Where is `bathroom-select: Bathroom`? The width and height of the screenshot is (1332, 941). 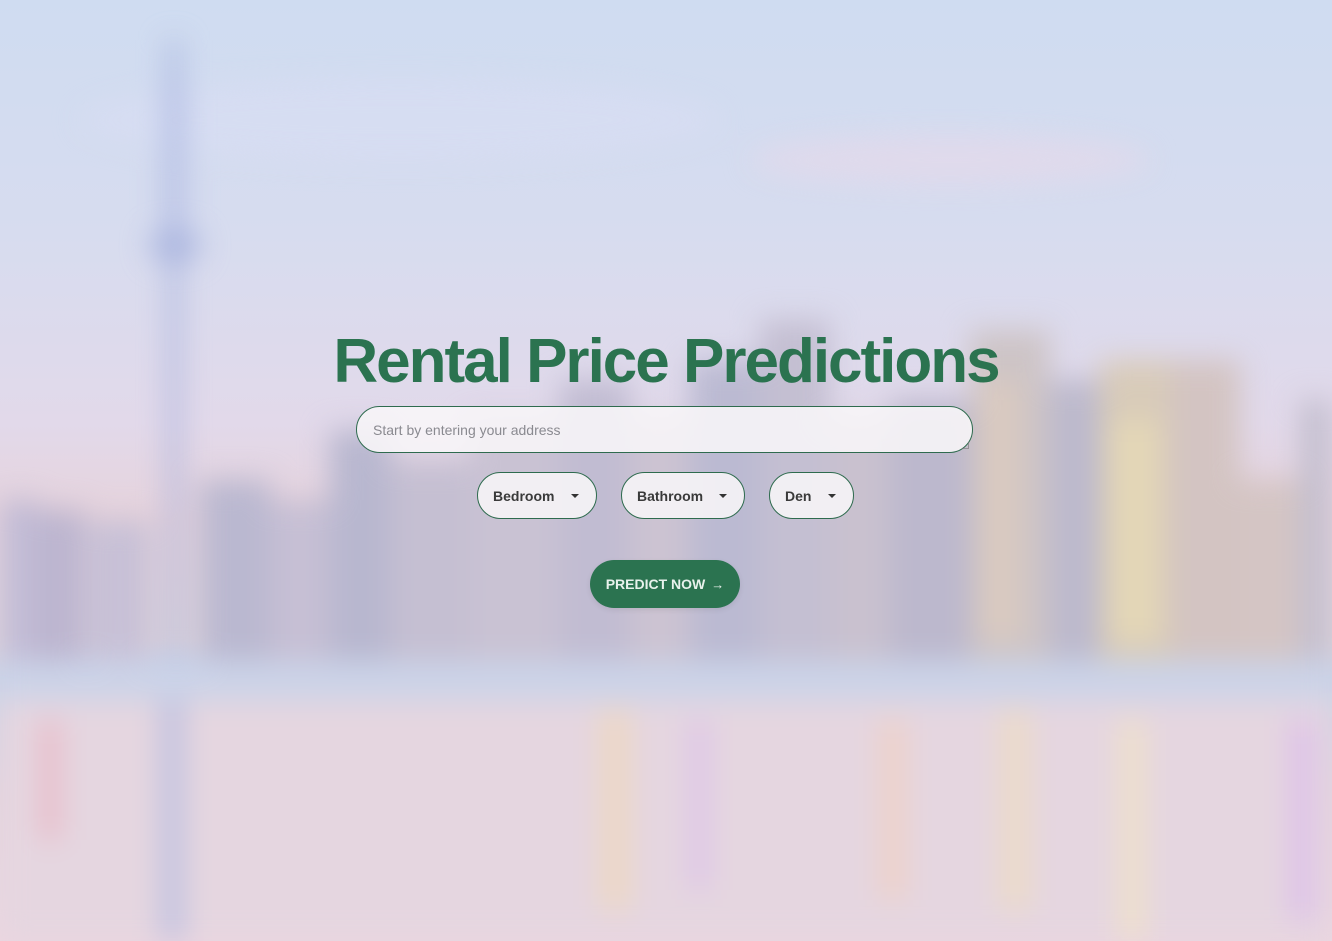 bathroom-select: Bathroom is located at coordinates (683, 495).